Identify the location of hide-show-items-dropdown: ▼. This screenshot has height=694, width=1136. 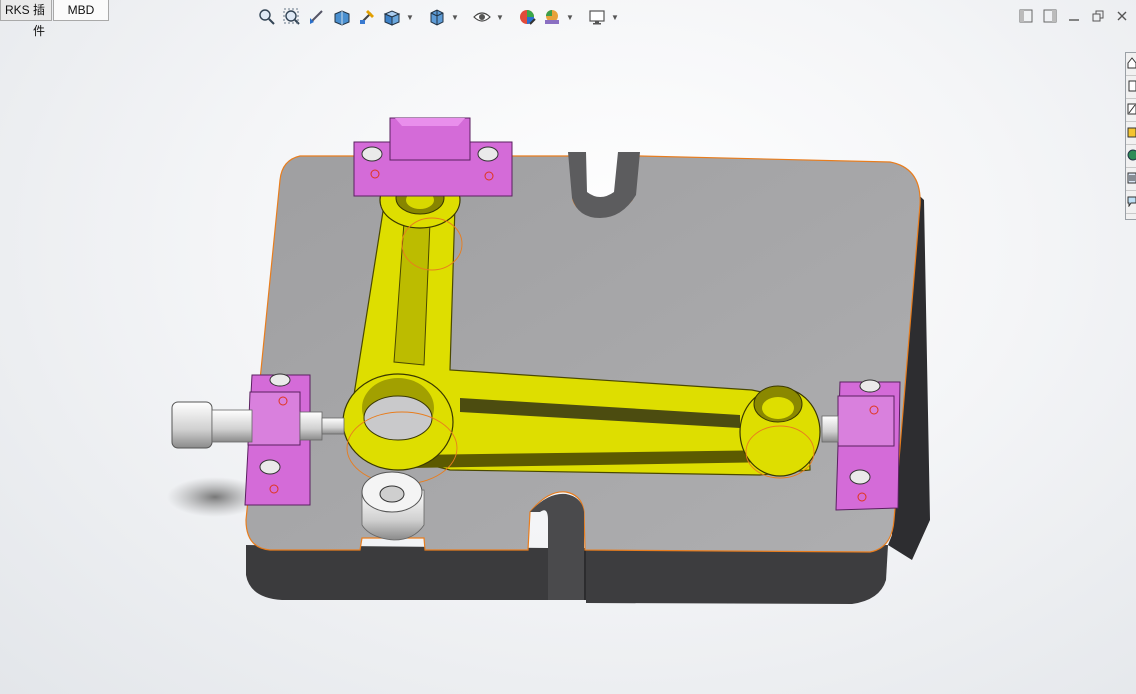
(500, 17).